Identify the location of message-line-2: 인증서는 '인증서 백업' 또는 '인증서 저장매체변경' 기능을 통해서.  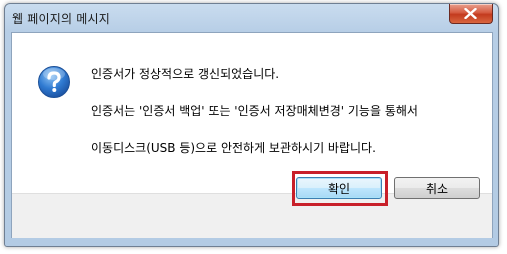
(254, 111).